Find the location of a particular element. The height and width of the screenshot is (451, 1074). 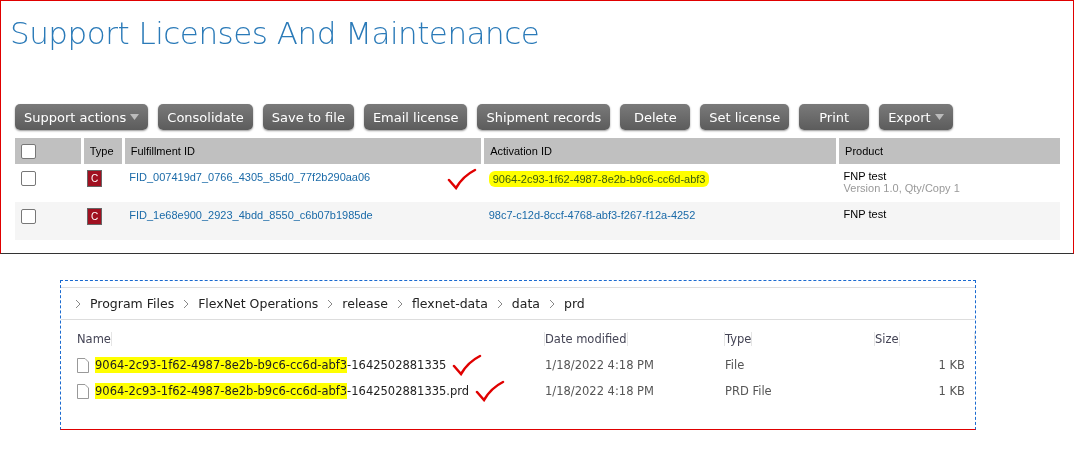

column-header: Fulfillment ID is located at coordinates (303, 151).